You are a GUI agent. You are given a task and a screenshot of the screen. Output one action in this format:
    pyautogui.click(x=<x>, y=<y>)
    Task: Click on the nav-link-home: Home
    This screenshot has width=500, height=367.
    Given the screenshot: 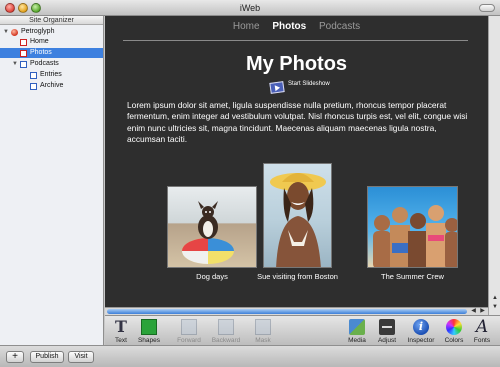 What is the action you would take?
    pyautogui.click(x=246, y=26)
    